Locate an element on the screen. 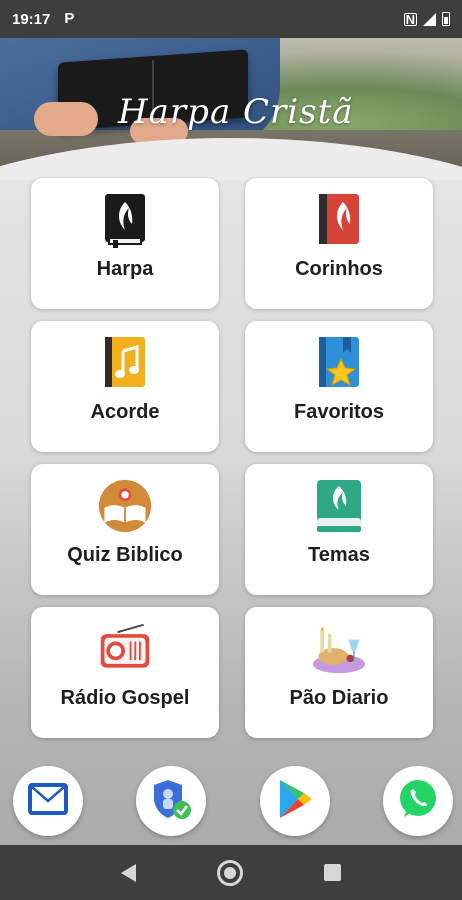 The width and height of the screenshot is (462, 900). whatsapp-icon is located at coordinates (418, 801).